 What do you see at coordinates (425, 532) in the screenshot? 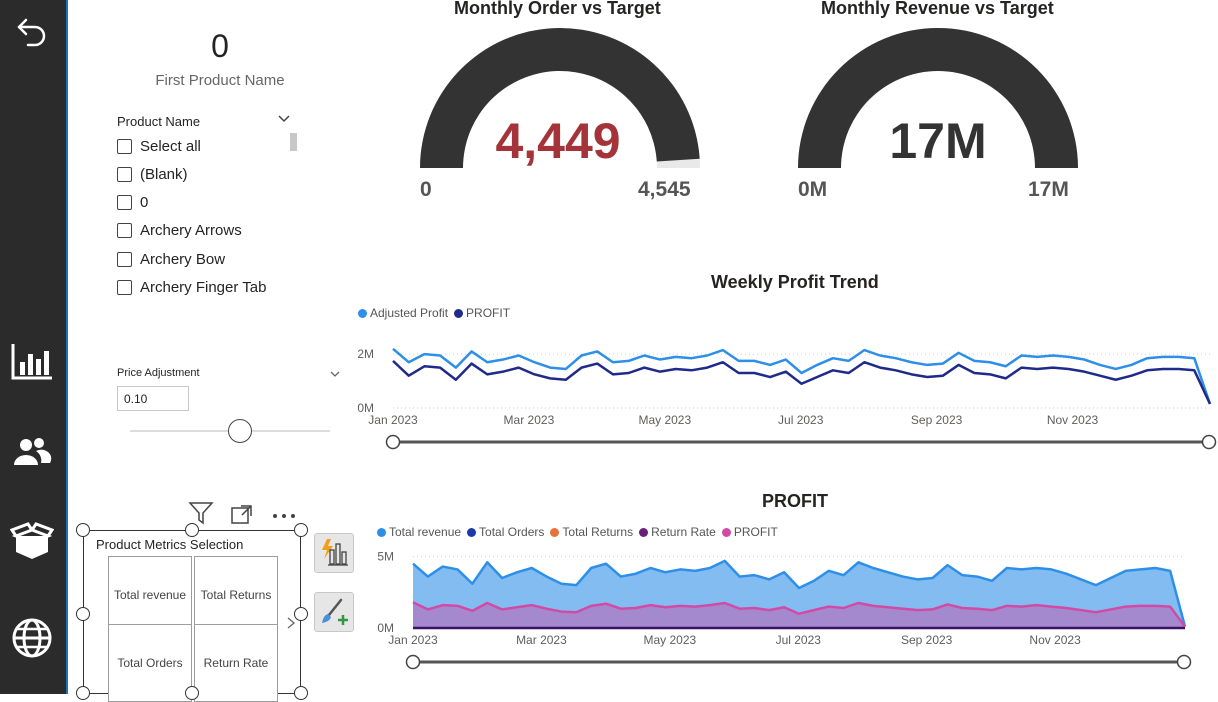
I see `legend-label: Total revenue` at bounding box center [425, 532].